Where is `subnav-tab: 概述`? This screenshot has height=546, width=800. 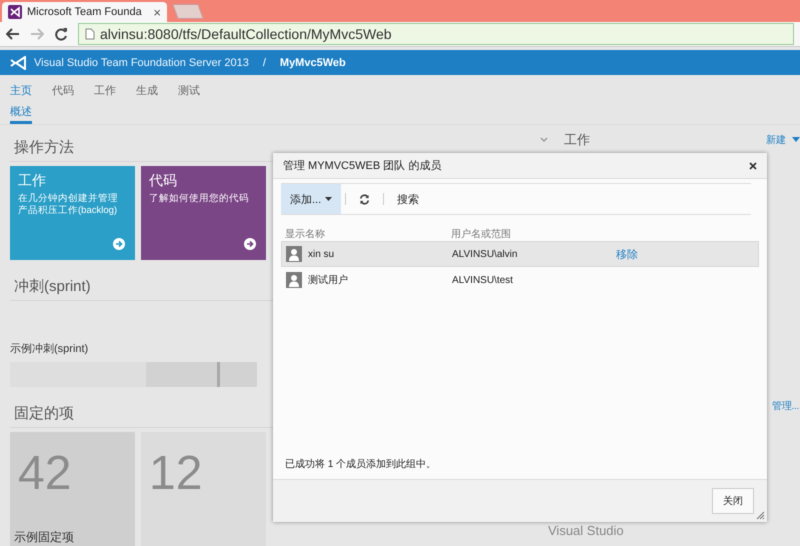
subnav-tab: 概述 is located at coordinates (21, 114).